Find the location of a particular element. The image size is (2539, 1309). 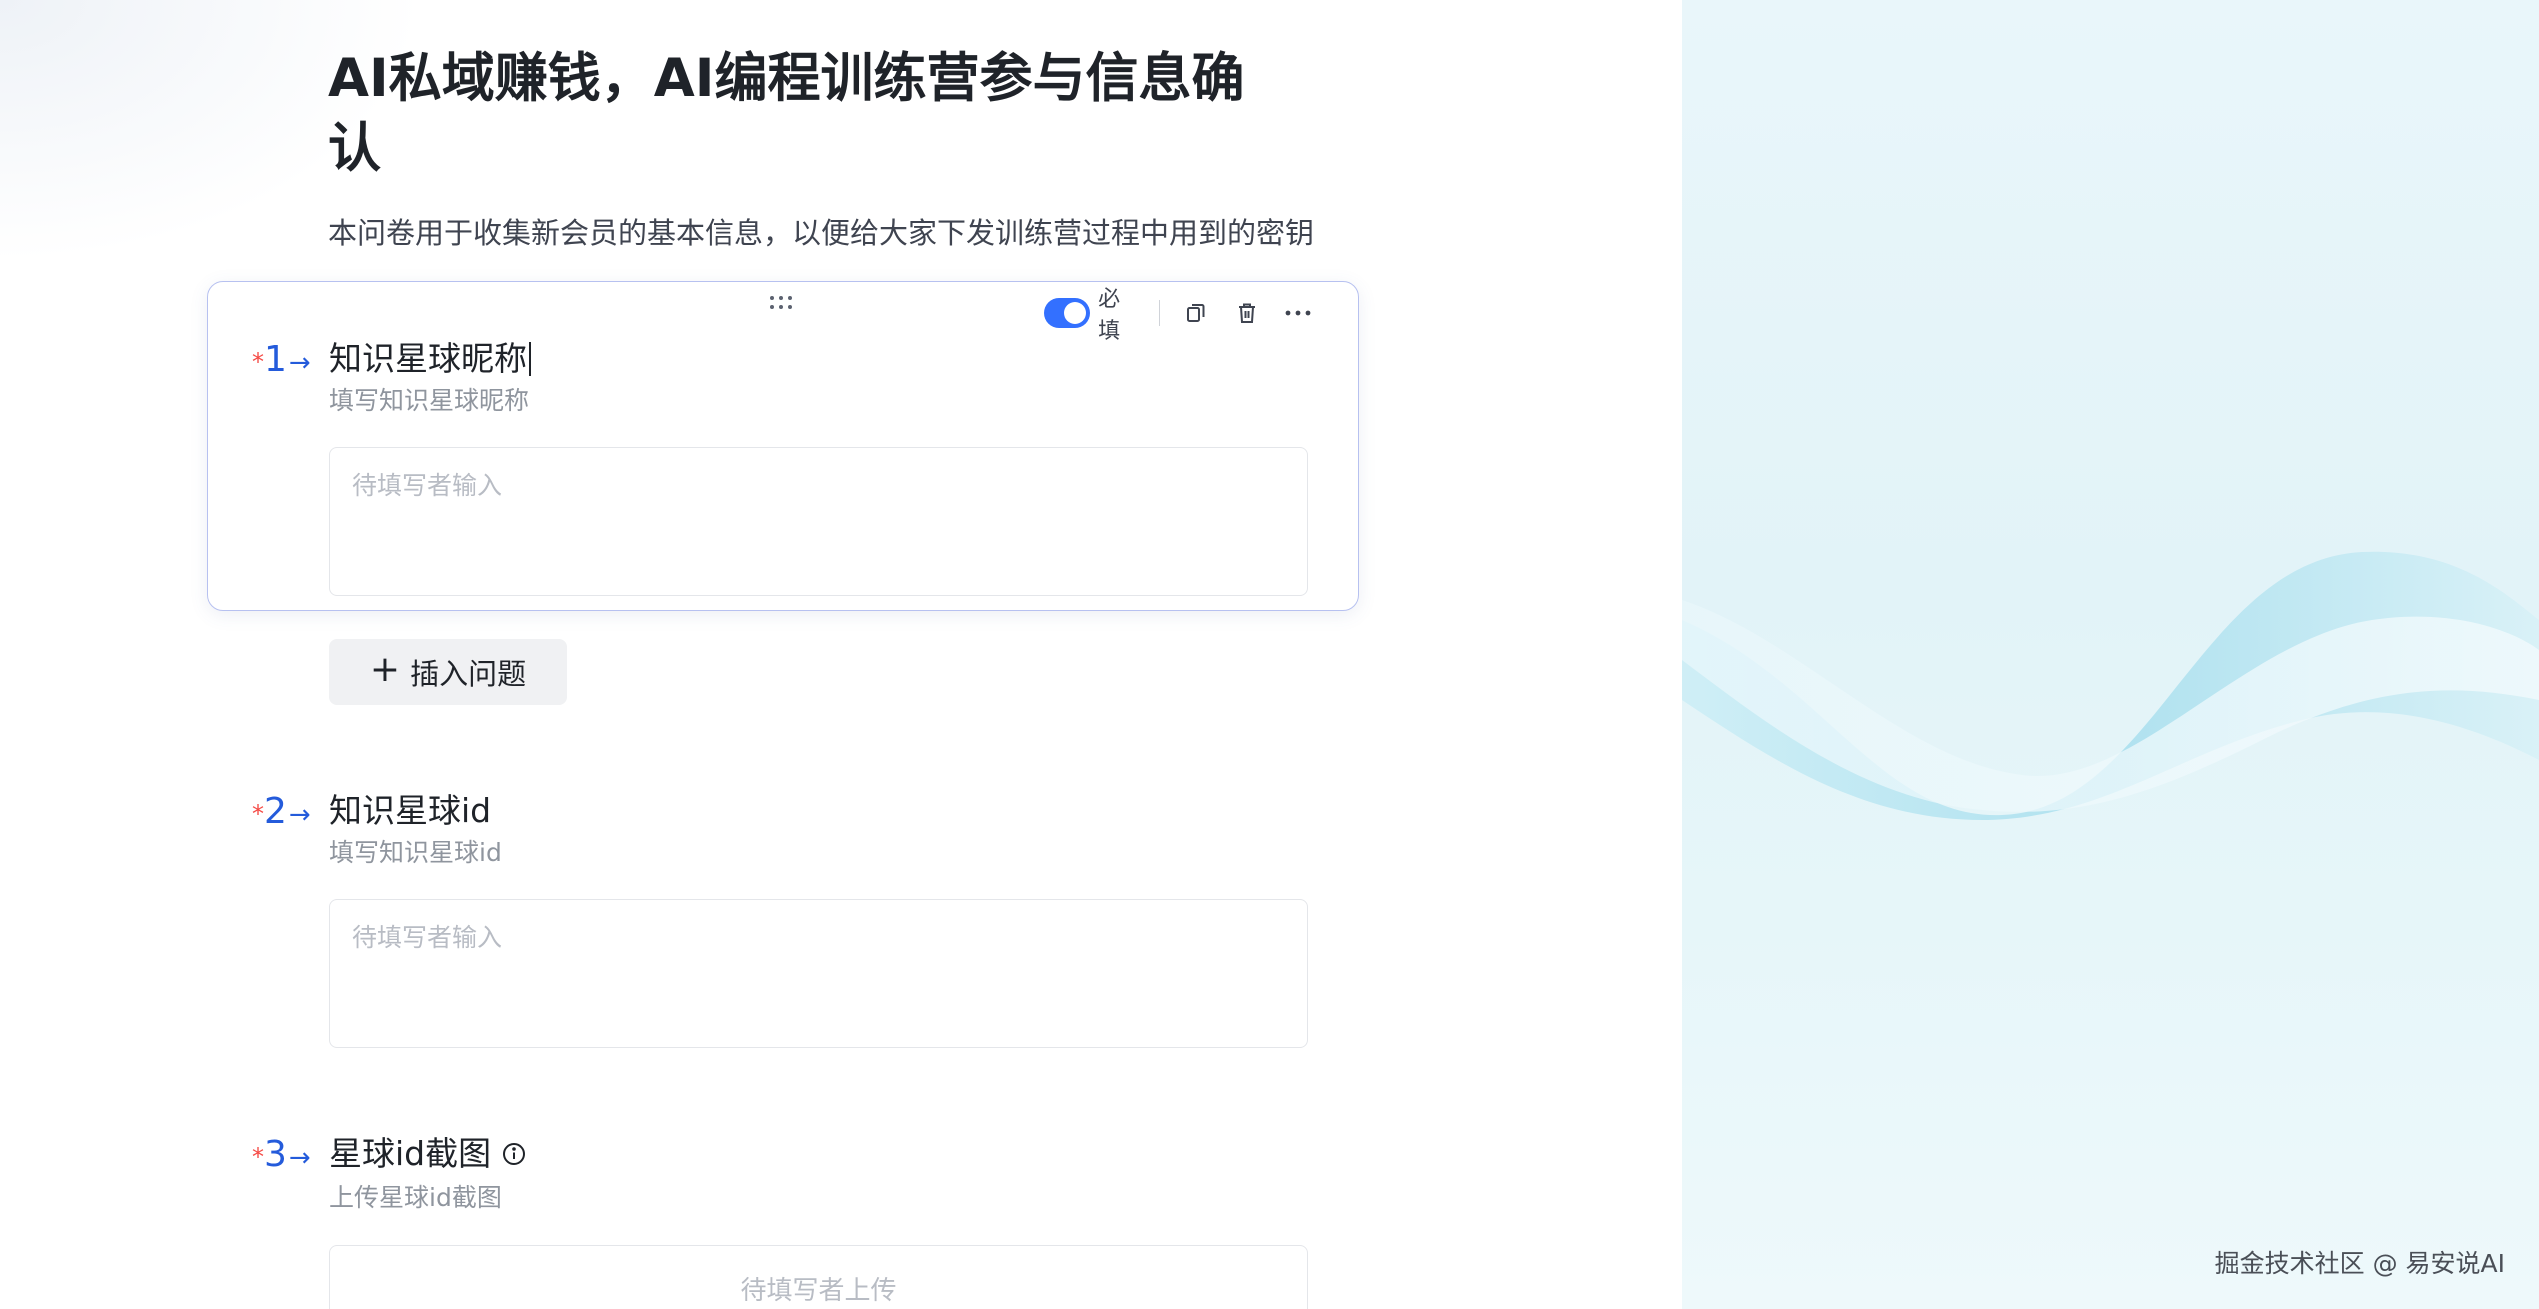

required-label: 必填 is located at coordinates (1109, 315).